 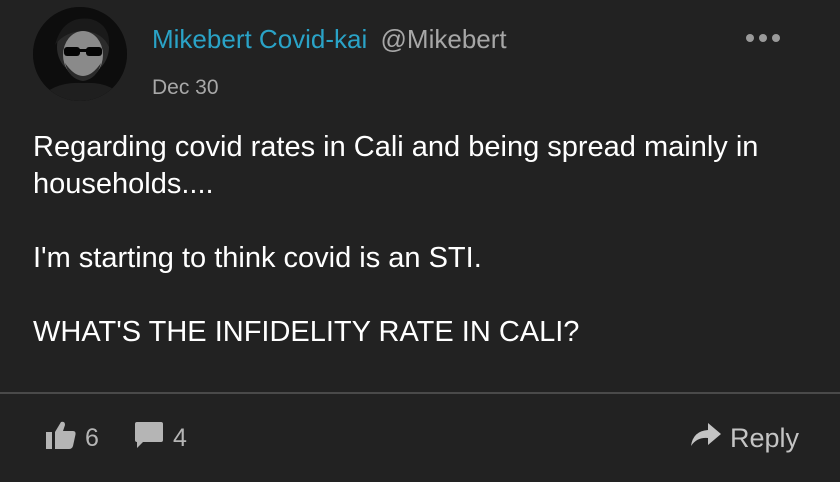 I want to click on reply-arrow-icon, so click(x=706, y=438).